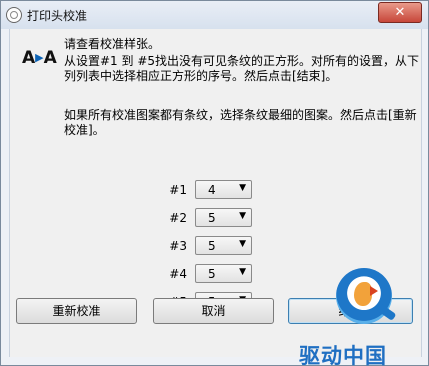  What do you see at coordinates (212, 274) in the screenshot?
I see `setting-4-value: 5` at bounding box center [212, 274].